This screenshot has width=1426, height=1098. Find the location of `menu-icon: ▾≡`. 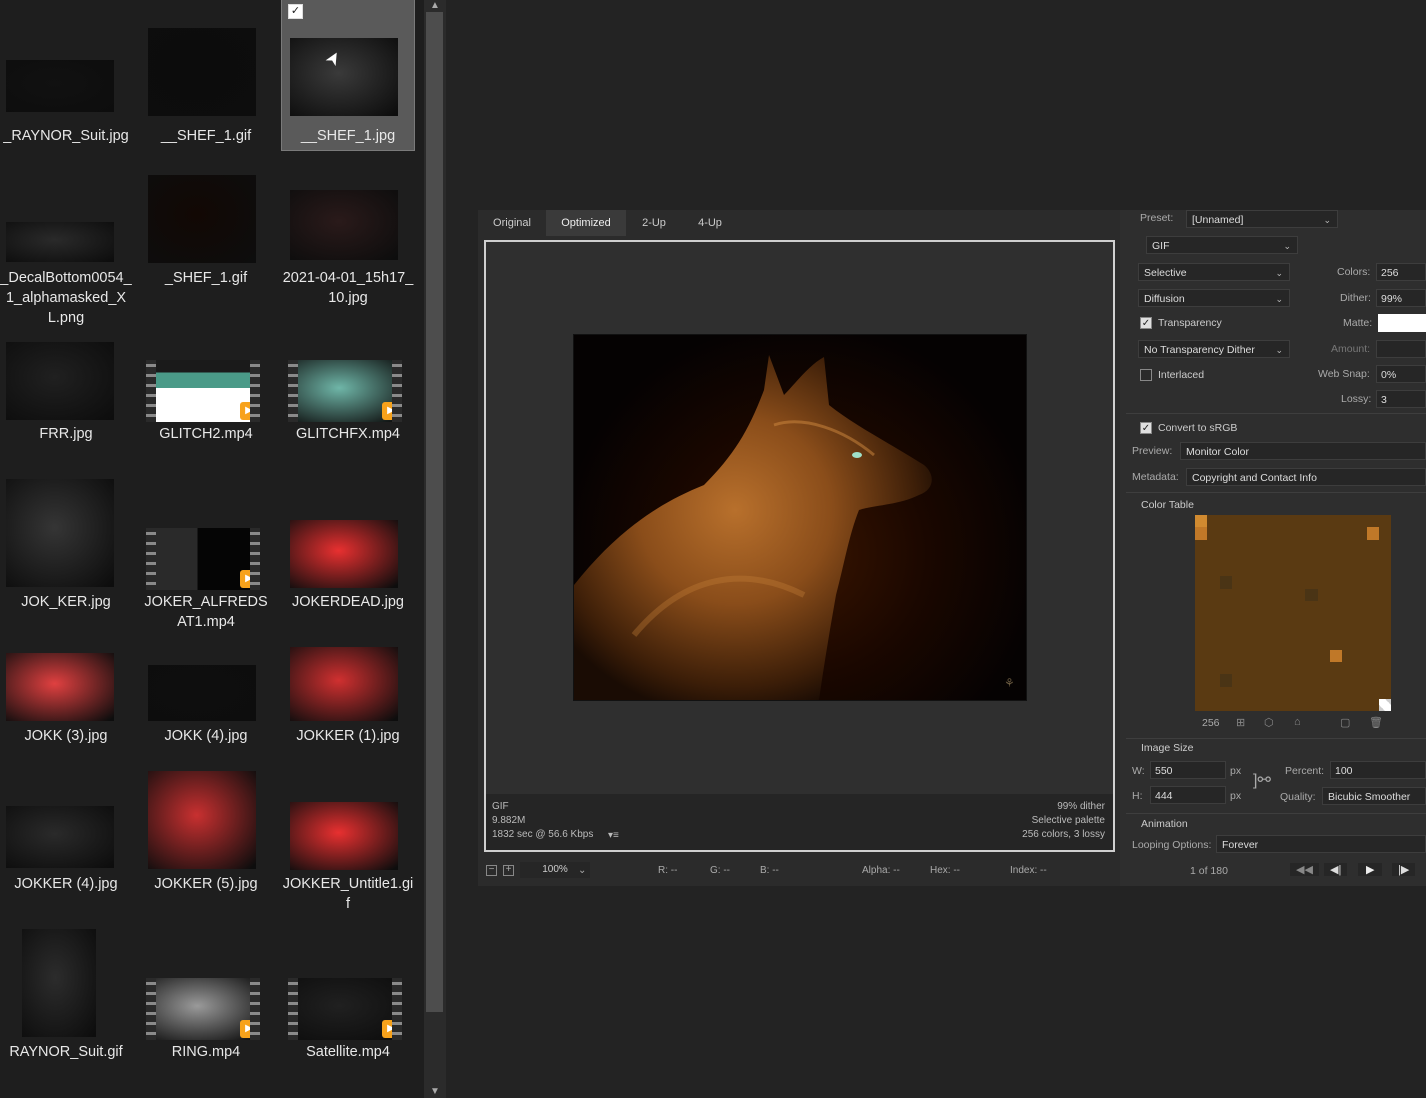

menu-icon: ▾≡ is located at coordinates (613, 835).